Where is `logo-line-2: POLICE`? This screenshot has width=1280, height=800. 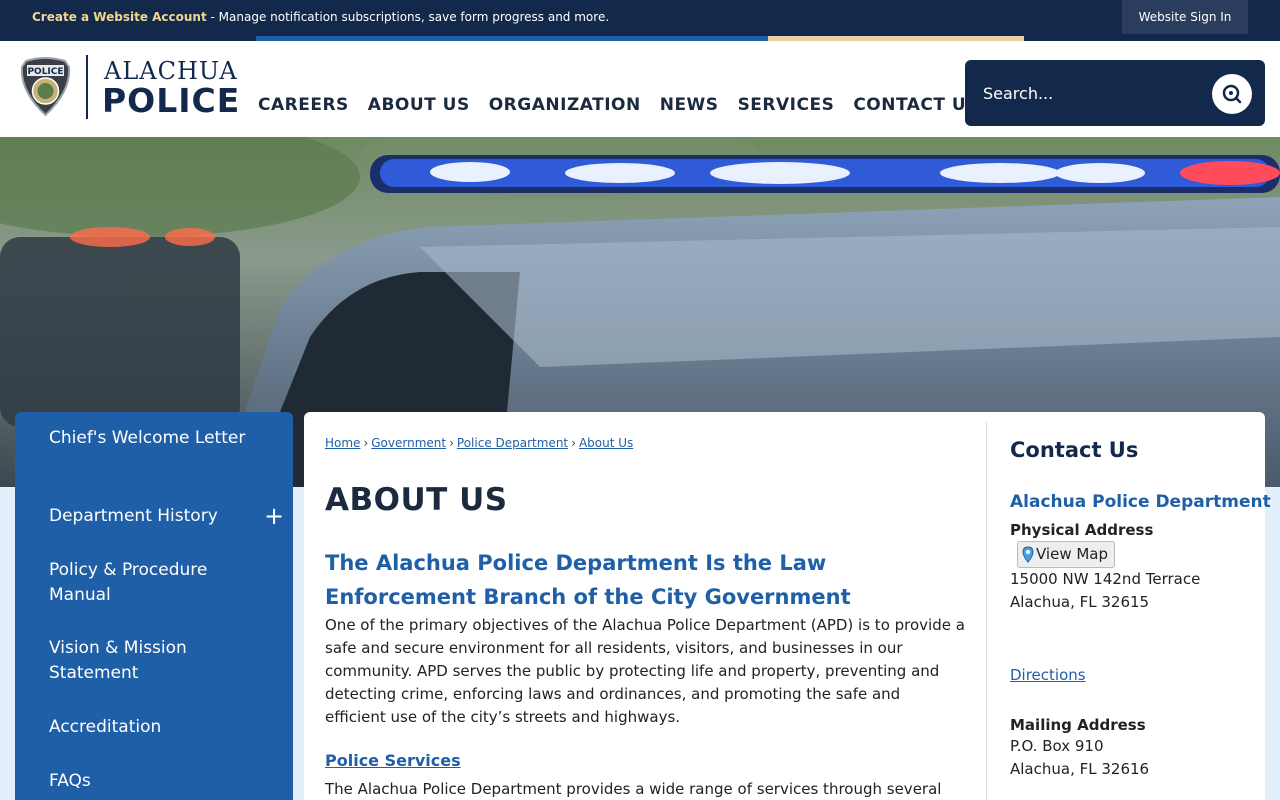 logo-line-2: POLICE is located at coordinates (171, 100).